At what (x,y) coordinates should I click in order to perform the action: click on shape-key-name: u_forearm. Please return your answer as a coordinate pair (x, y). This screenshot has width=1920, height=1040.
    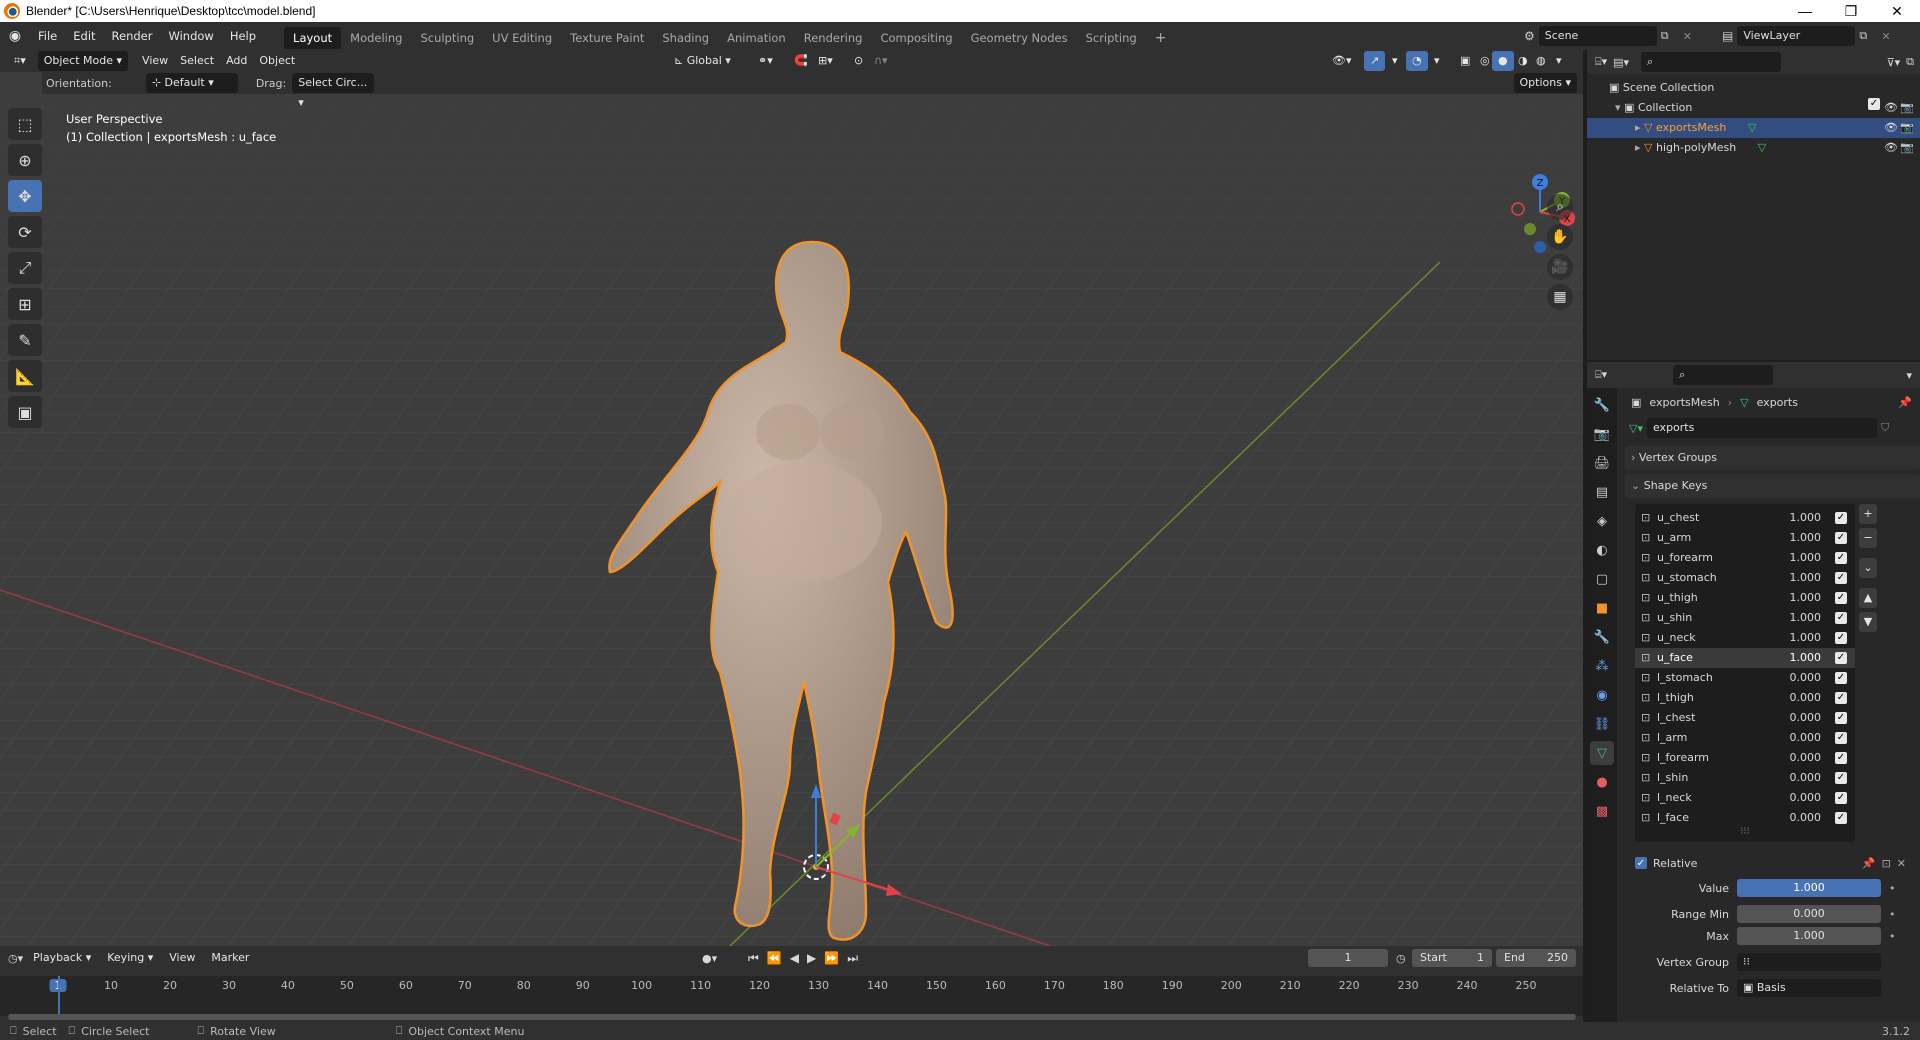
    Looking at the image, I should click on (1714, 558).